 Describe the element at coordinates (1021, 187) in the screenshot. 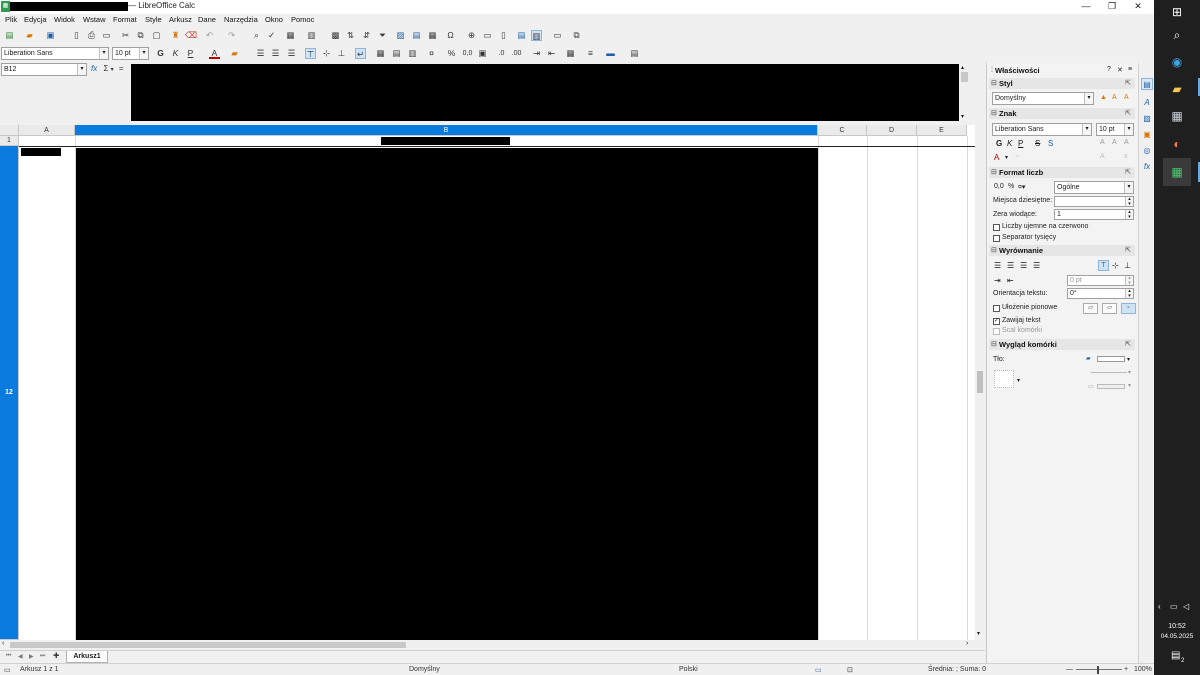

I see `currency-icon: ¤▾` at that location.